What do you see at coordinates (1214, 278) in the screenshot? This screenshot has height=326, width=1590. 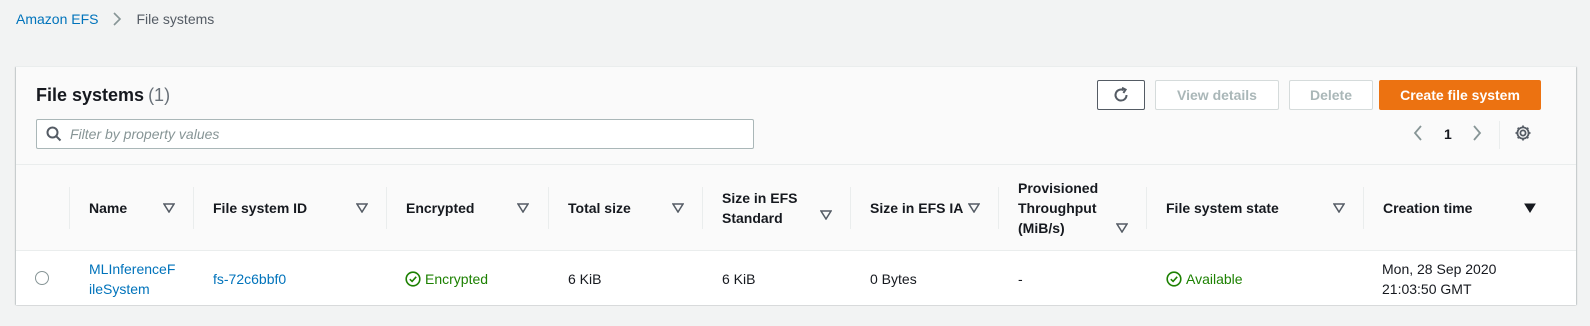 I see `state-label: Available` at bounding box center [1214, 278].